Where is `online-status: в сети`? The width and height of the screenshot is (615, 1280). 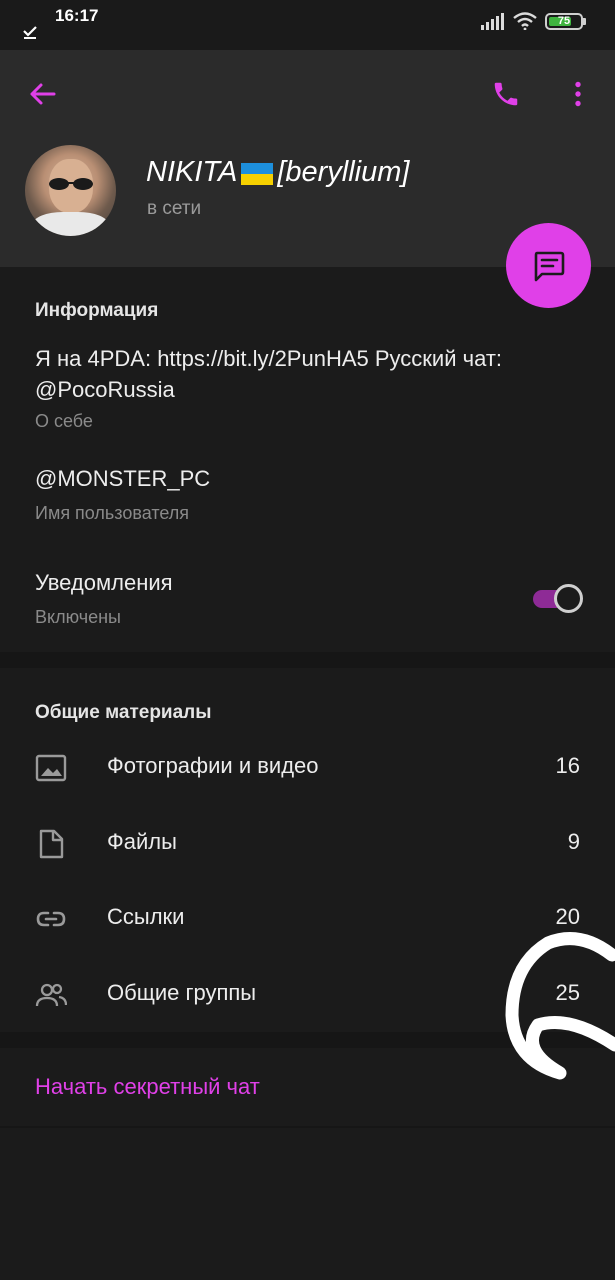
online-status: в сети is located at coordinates (174, 208).